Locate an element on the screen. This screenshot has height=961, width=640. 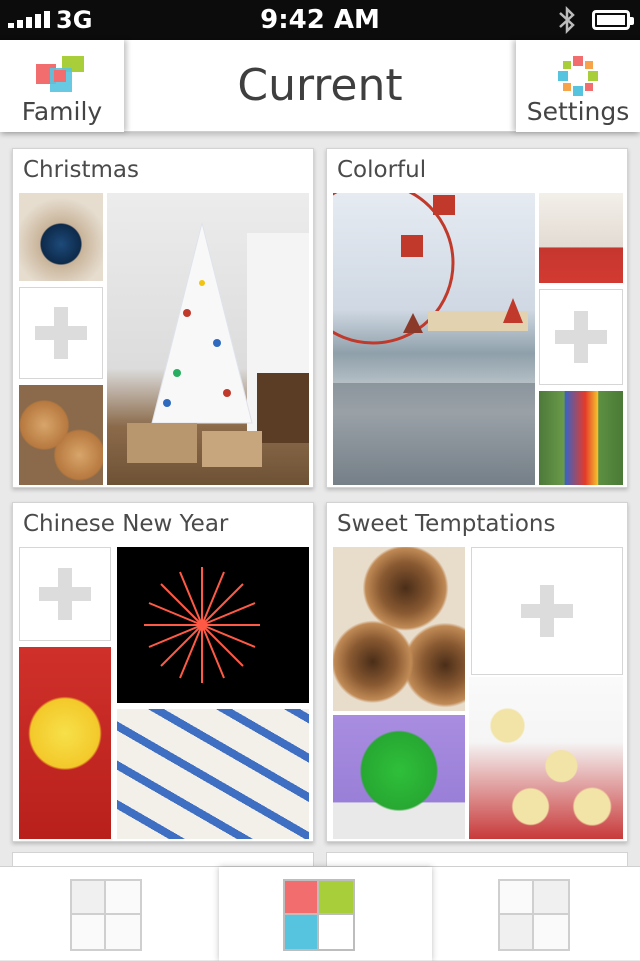
ferris-wheel-illustration is located at coordinates (434, 339).